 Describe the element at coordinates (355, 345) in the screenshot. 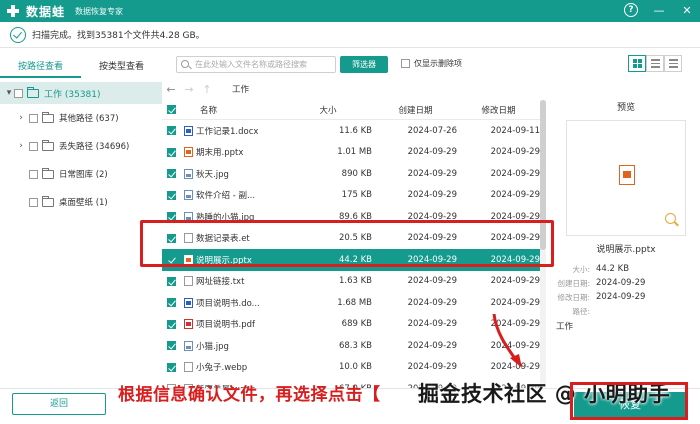

I see `file-size: 68.3 KB` at that location.